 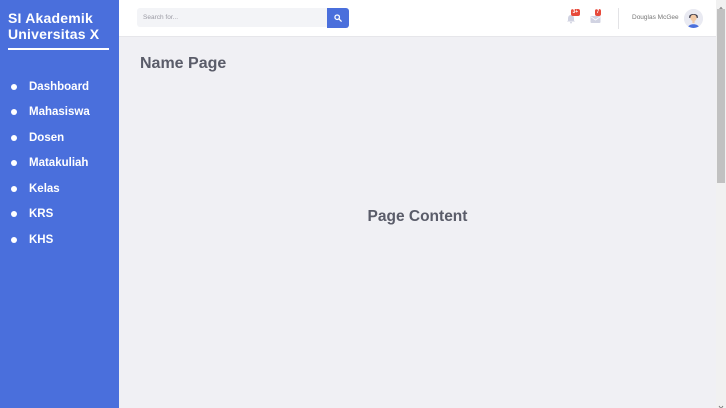 I want to click on sidebar-item-label: Dashboard, so click(x=59, y=86).